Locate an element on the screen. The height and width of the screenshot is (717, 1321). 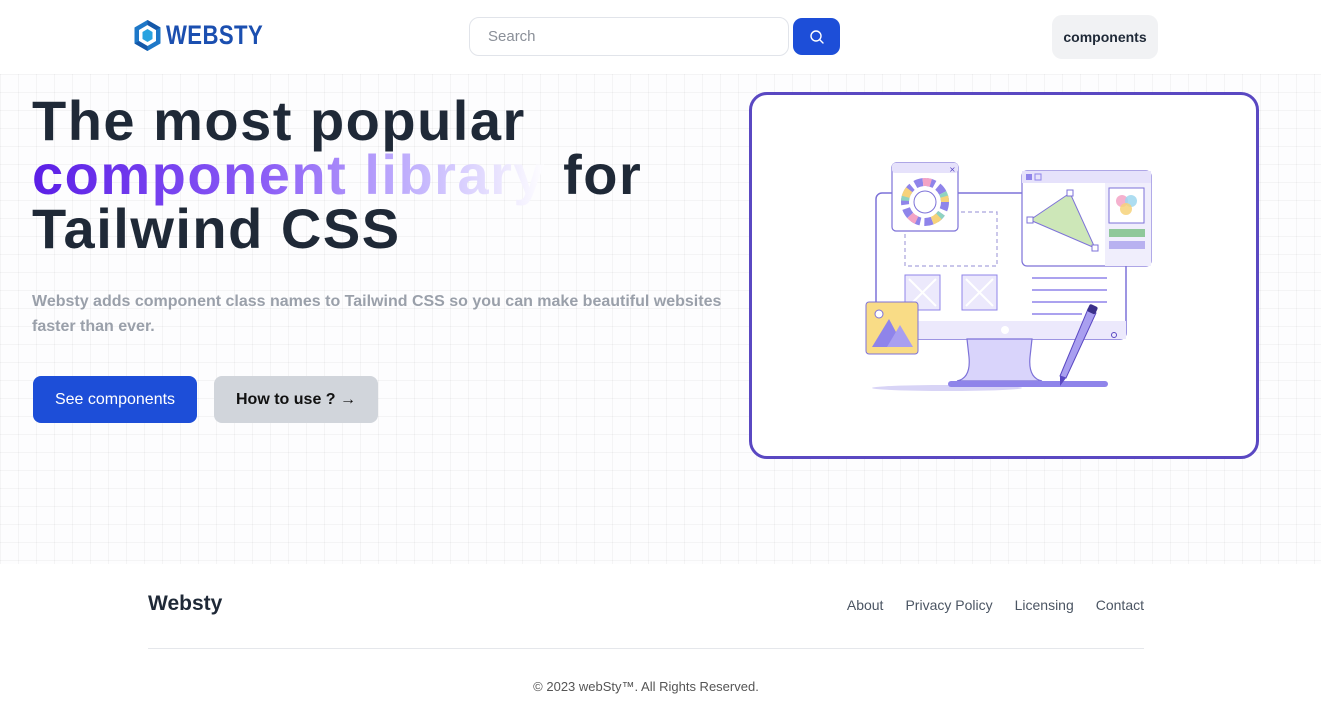
footer-link-privacy-policy: Privacy Policy is located at coordinates (948, 605).